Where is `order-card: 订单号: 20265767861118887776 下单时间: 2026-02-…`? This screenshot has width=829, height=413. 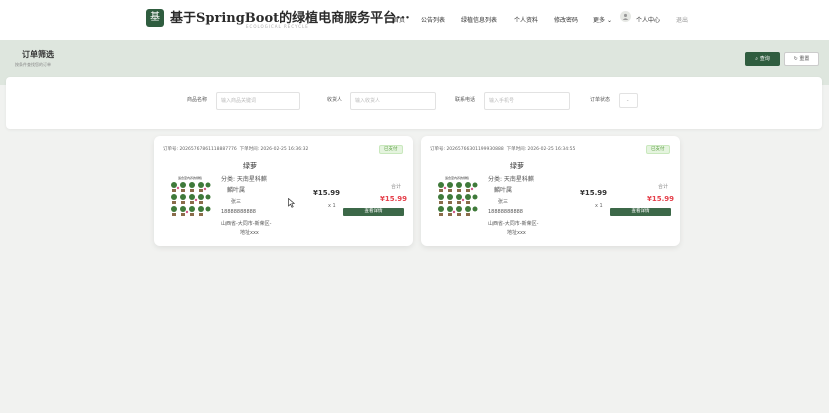 order-card: 订单号: 20265767861118887776 下单时间: 2026-02-… is located at coordinates (283, 191).